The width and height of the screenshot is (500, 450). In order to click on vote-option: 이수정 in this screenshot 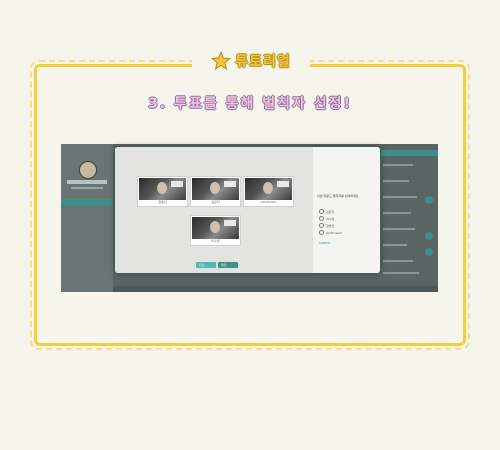, I will do `click(326, 218)`.